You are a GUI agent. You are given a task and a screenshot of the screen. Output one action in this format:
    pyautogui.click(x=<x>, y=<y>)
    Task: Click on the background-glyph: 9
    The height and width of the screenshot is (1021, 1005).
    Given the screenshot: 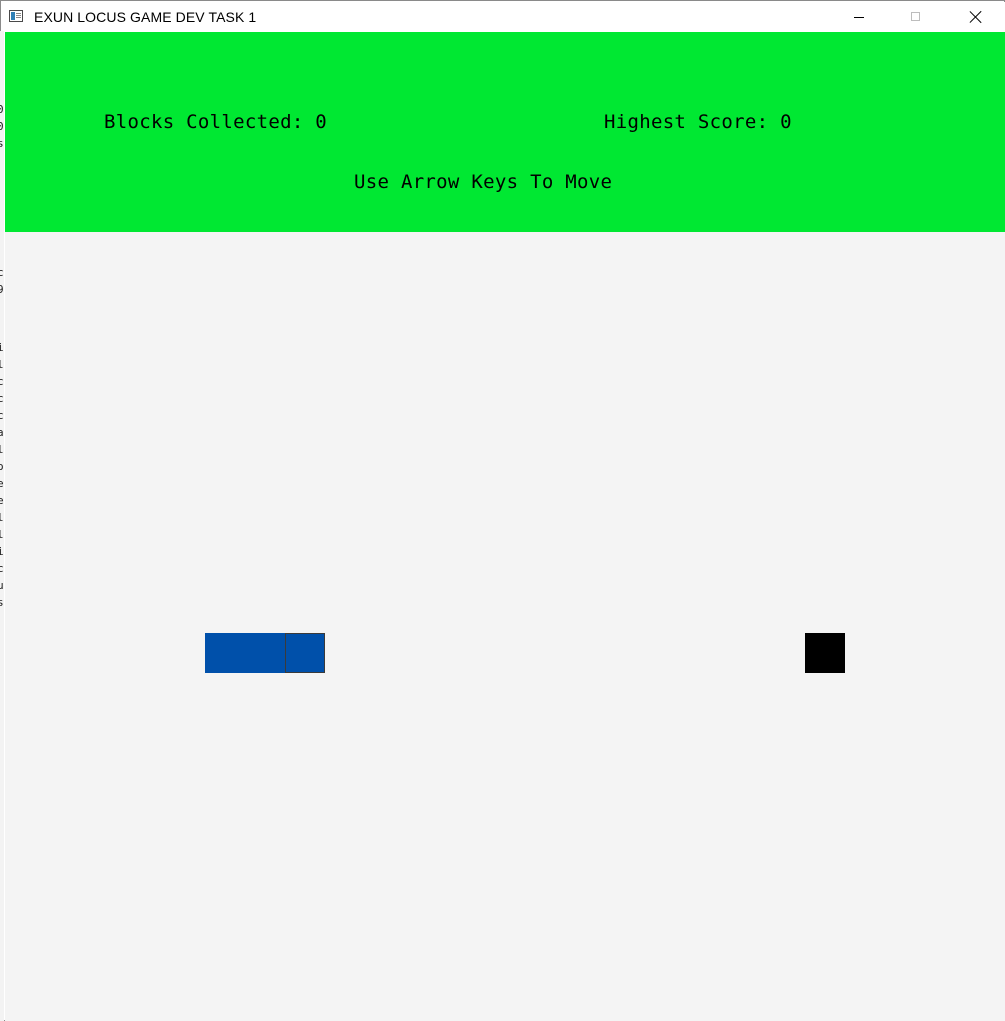 What is the action you would take?
    pyautogui.click(x=2, y=289)
    